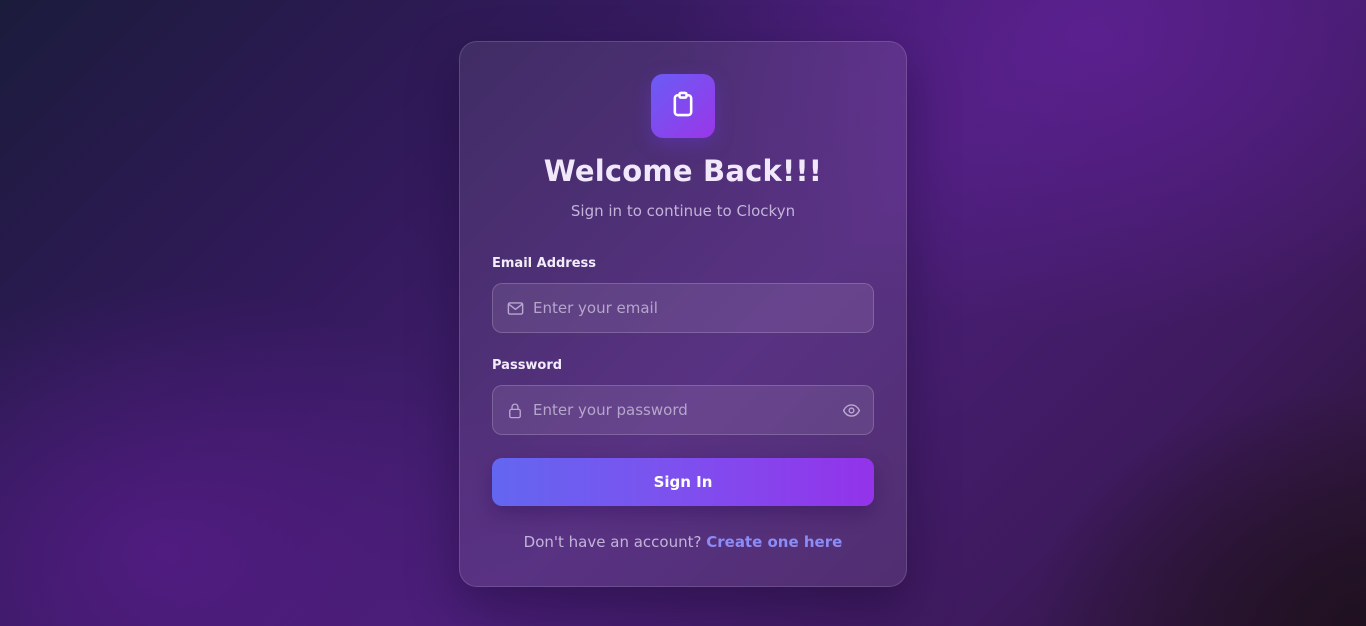 The width and height of the screenshot is (1366, 626). Describe the element at coordinates (515, 410) in the screenshot. I see `lock-icon` at that location.